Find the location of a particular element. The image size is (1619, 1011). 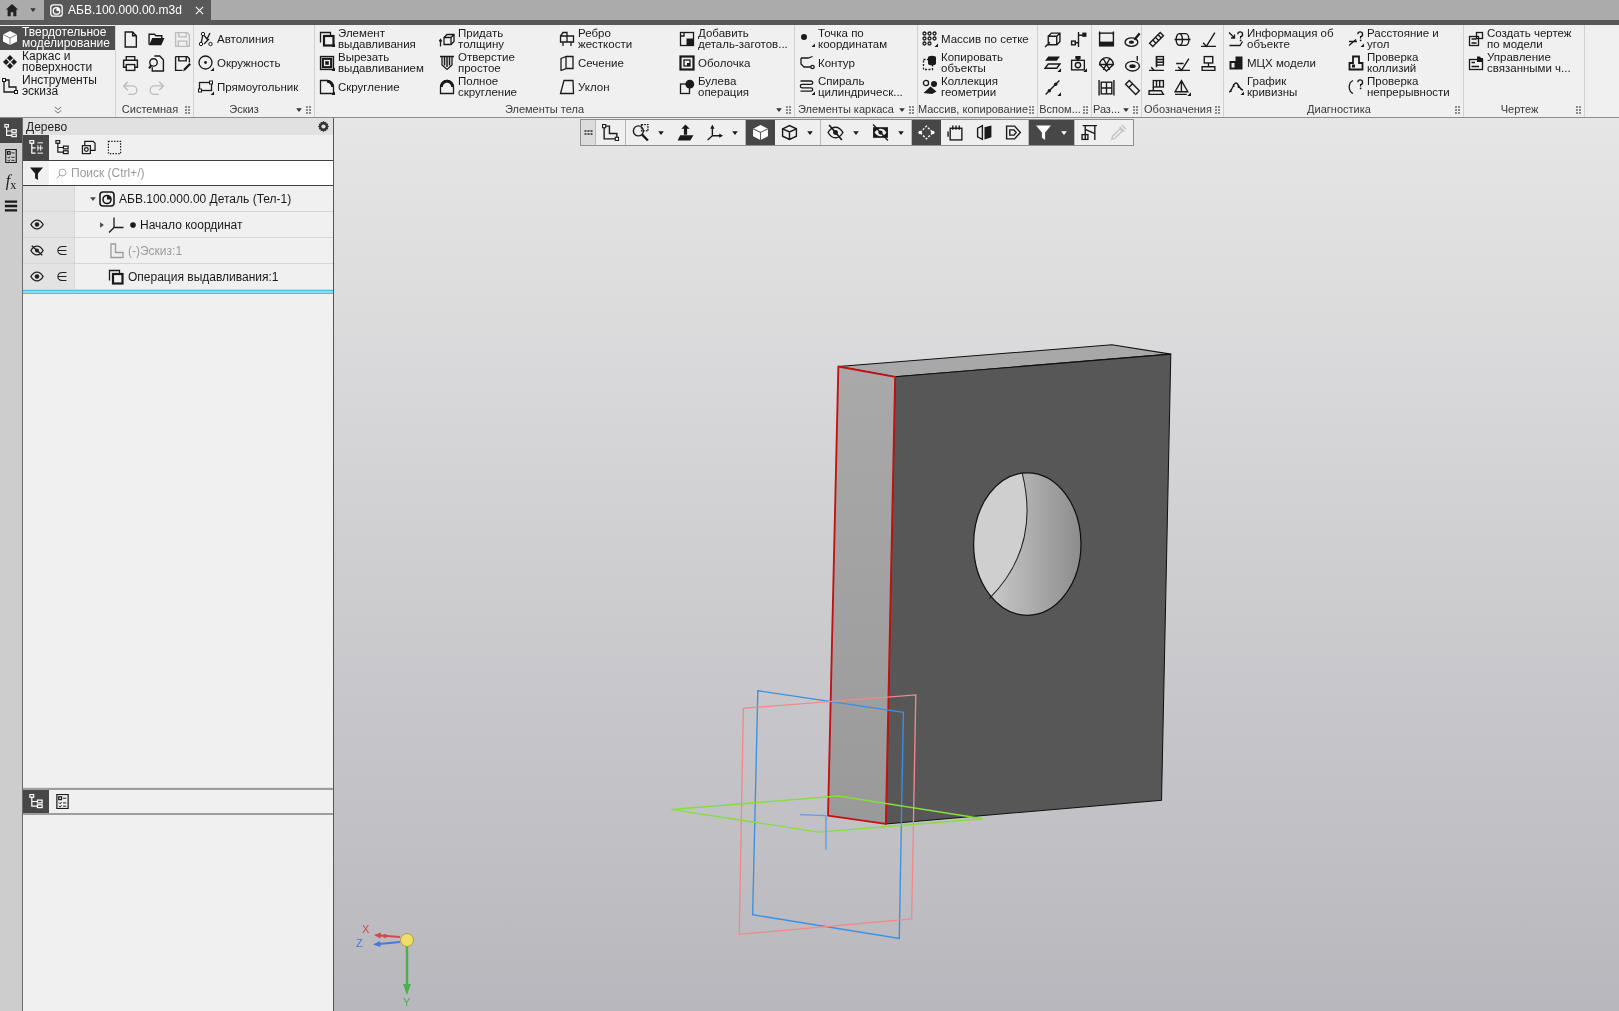

tool-button: График кривизны is located at coordinates (1262, 87).